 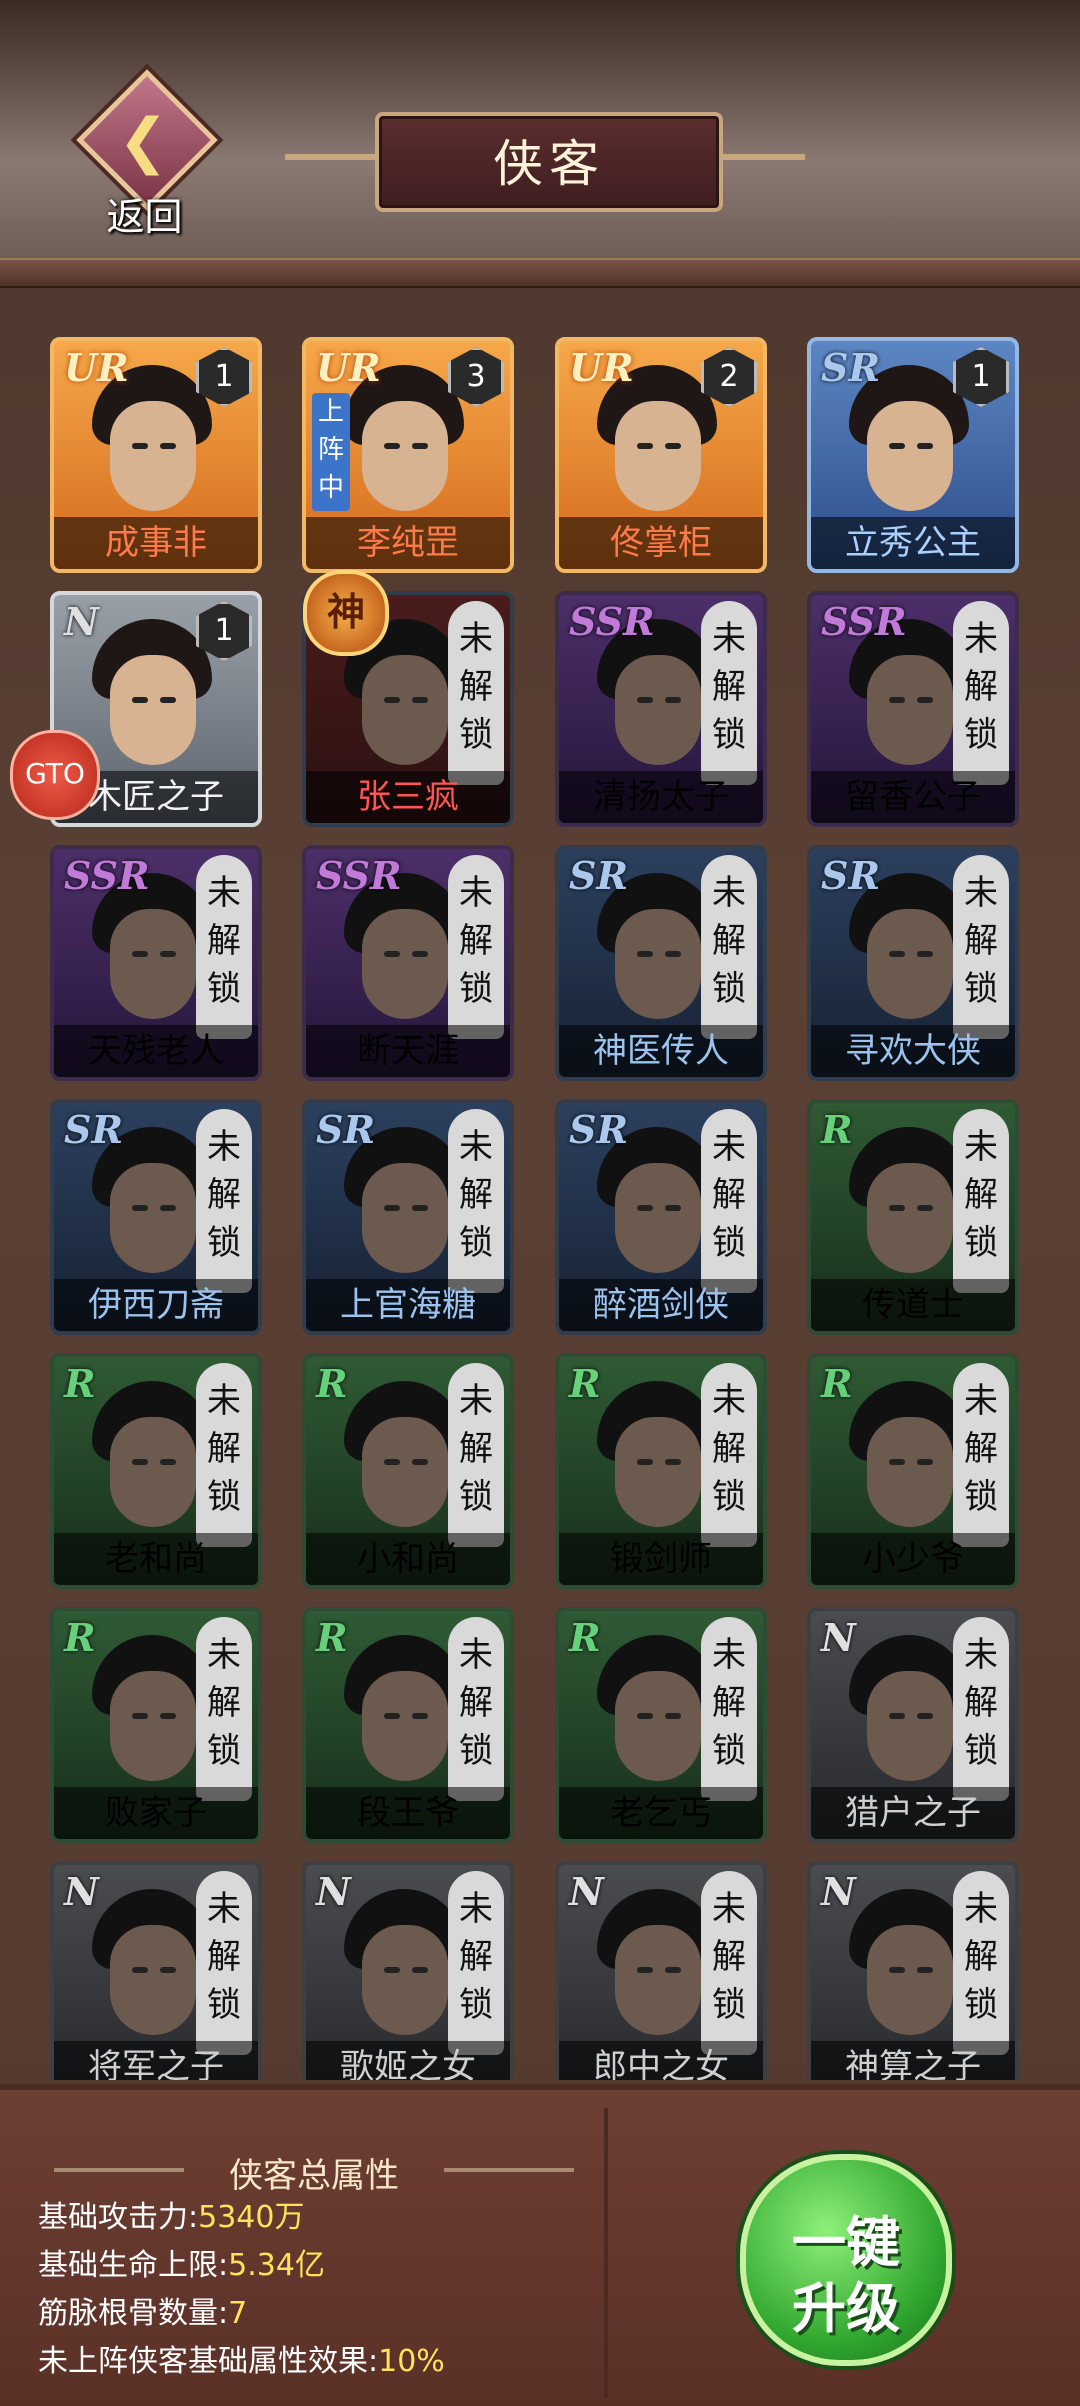 What do you see at coordinates (913, 1725) in the screenshot?
I see `hero-card: N 未解锁 猎户之子` at bounding box center [913, 1725].